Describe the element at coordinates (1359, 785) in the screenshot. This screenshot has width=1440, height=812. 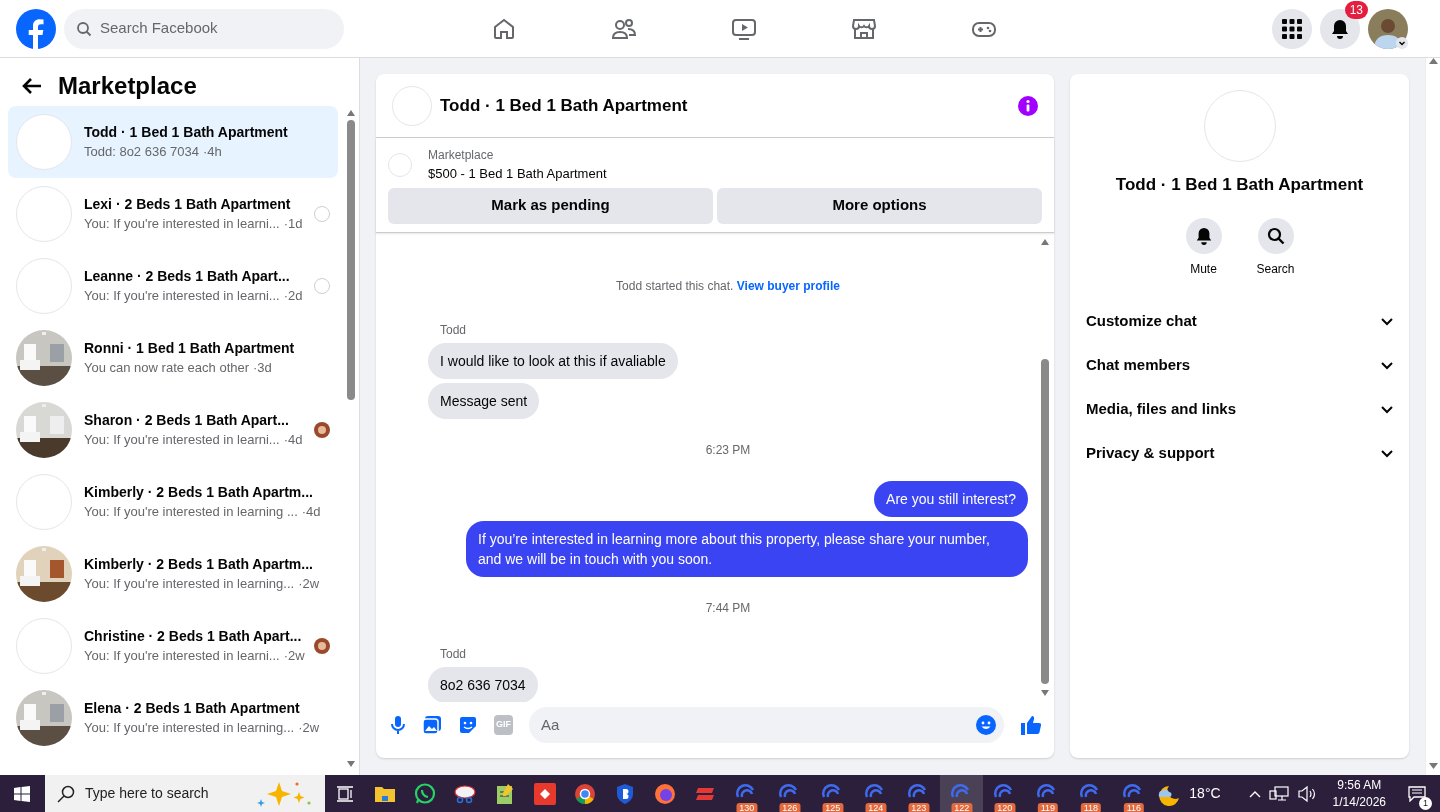
I see `clock-time: 9:56 AM` at that location.